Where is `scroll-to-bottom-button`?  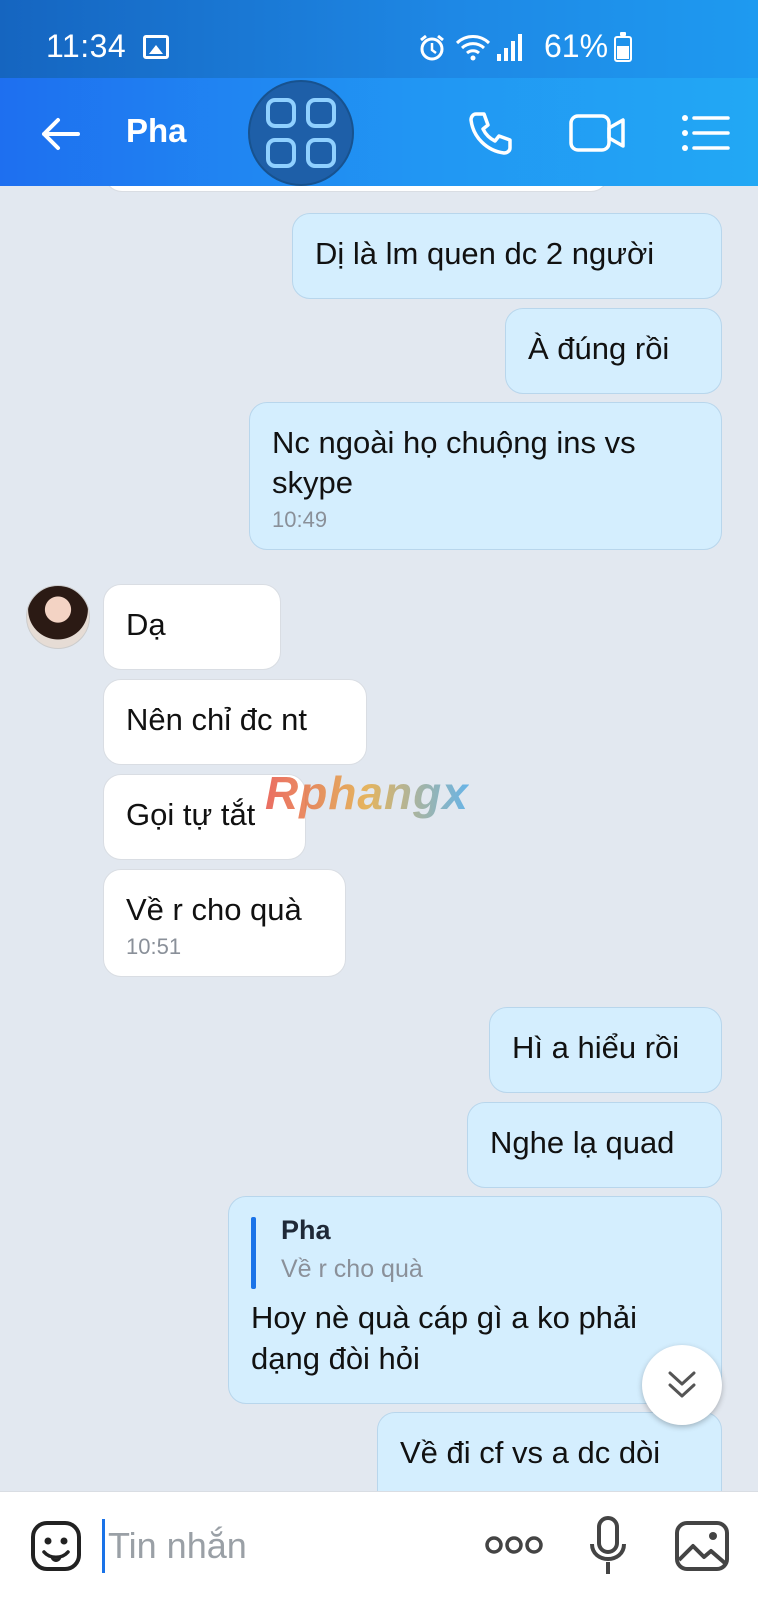 scroll-to-bottom-button is located at coordinates (682, 1385).